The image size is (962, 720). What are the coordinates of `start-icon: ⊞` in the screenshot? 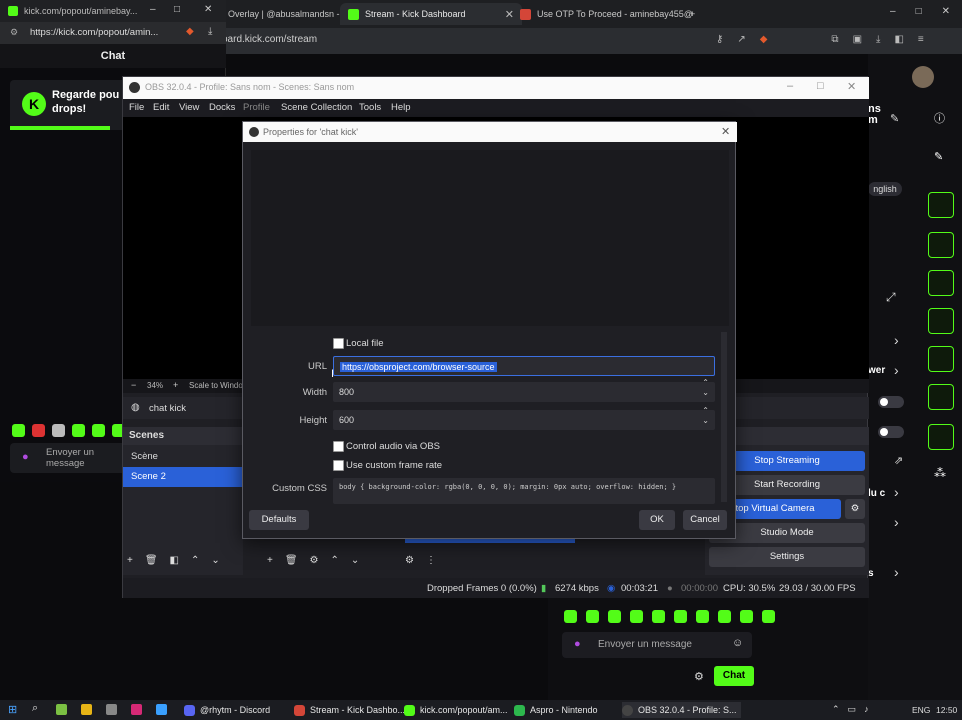 It's located at (12, 709).